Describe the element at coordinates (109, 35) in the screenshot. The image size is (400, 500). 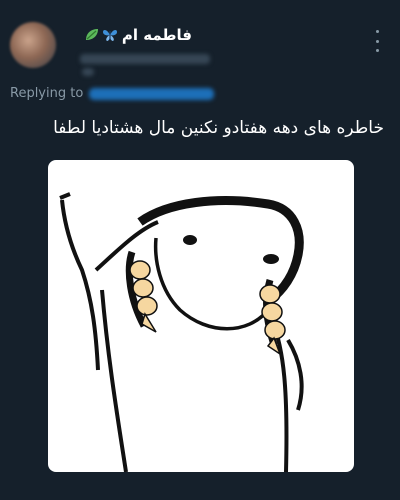
I see `butterfly-icon` at that location.